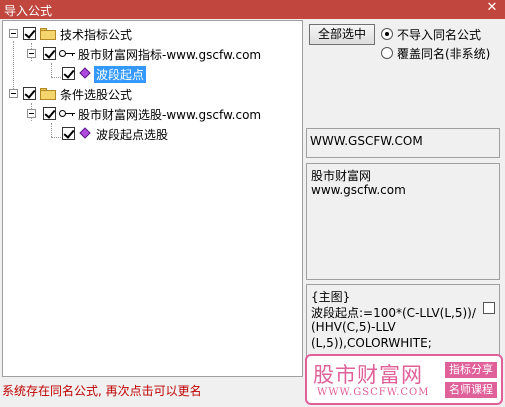 This screenshot has width=505, height=407. I want to click on source2-checkbox, so click(49, 113).